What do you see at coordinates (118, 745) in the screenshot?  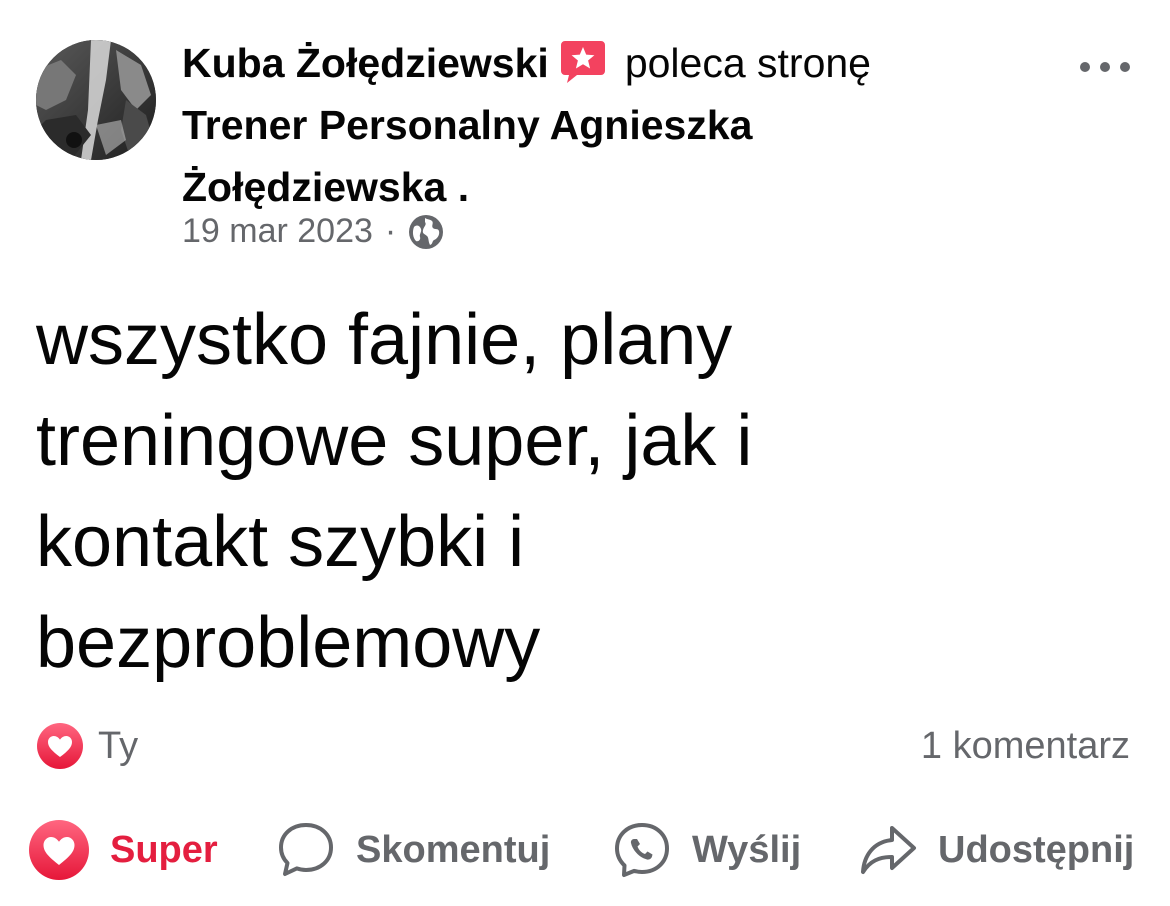 I see `reactions-label: Ty` at bounding box center [118, 745].